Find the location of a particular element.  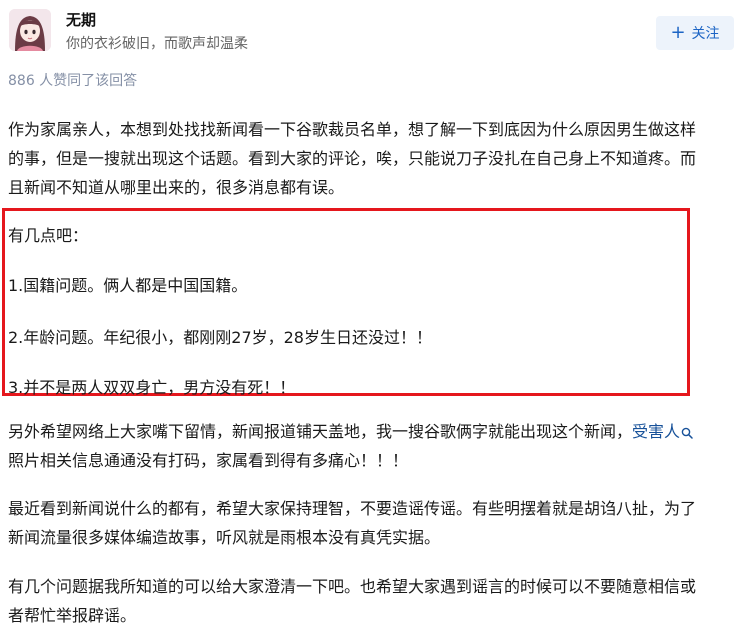

author-avatar is located at coordinates (30, 30).